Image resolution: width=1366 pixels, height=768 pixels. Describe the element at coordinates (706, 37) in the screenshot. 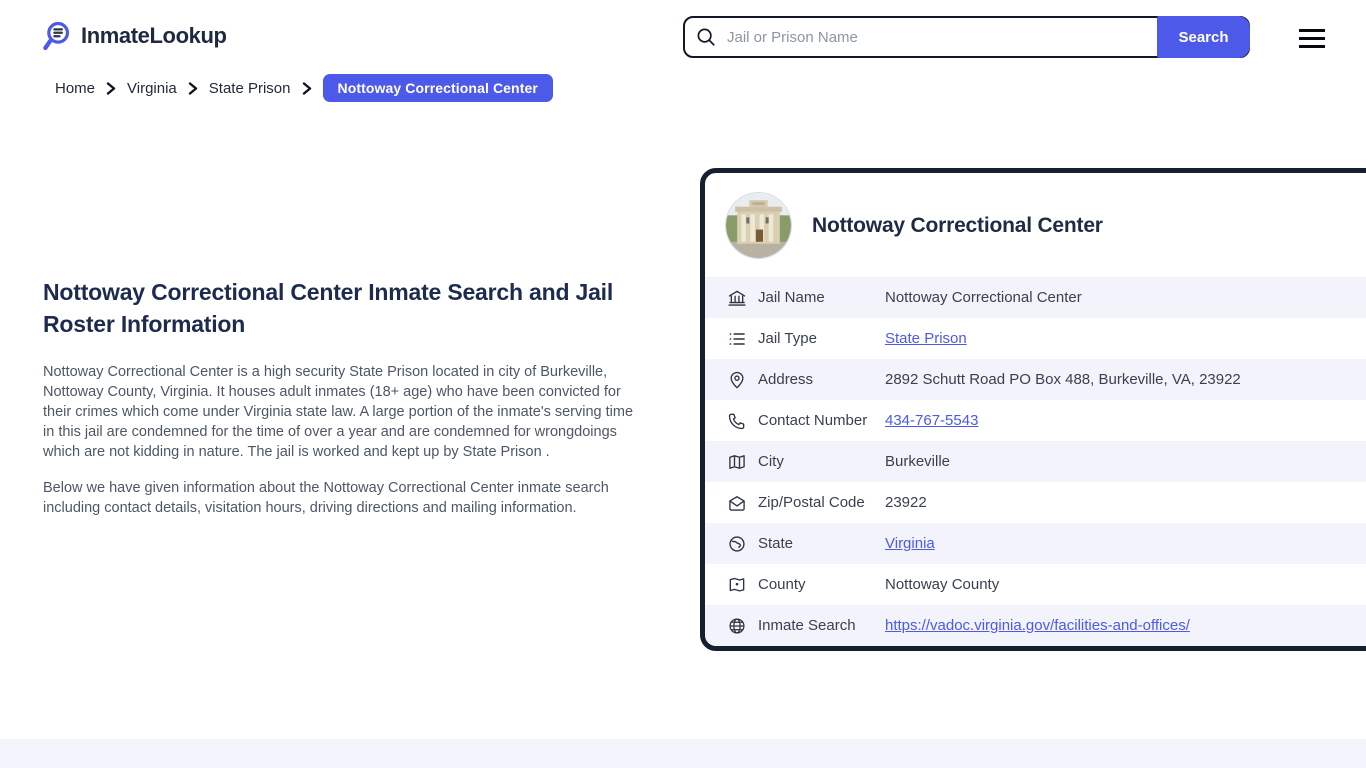

I see `search-icon` at that location.